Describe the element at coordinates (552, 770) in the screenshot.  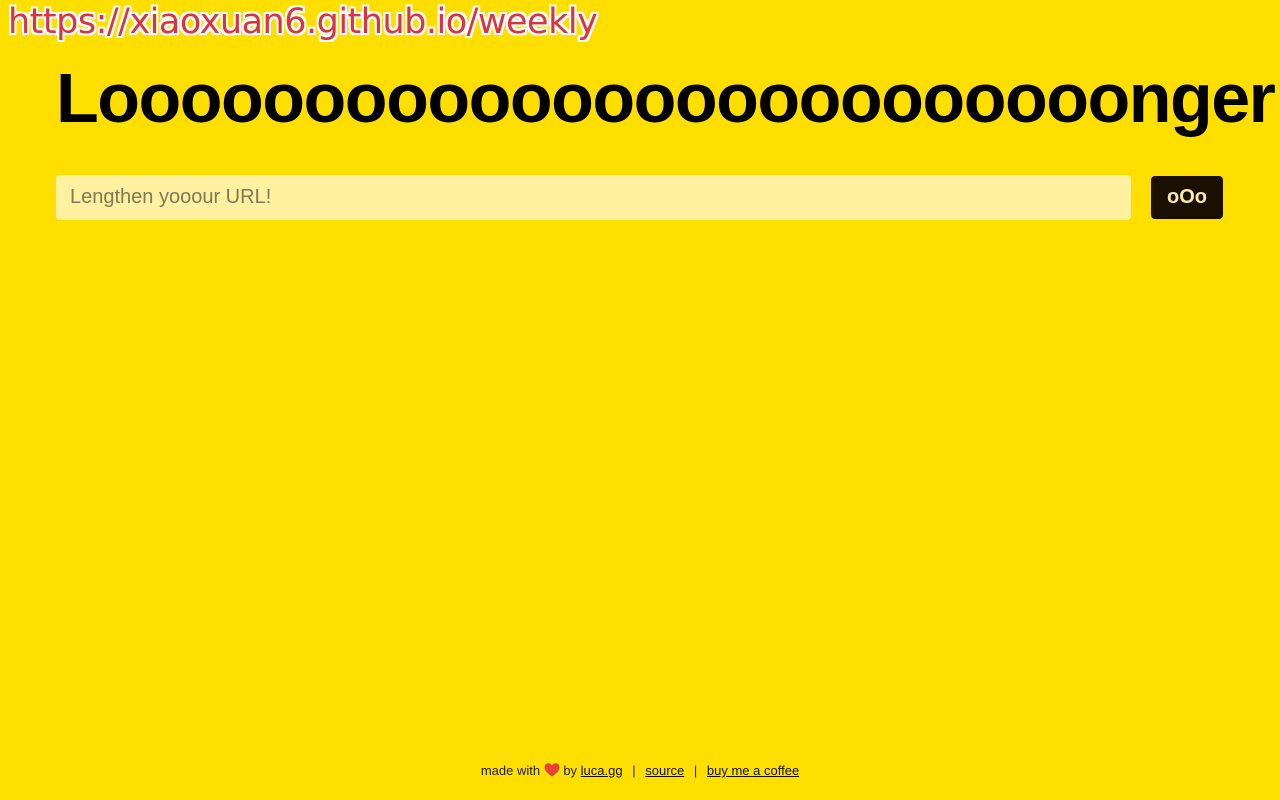
I see `heart-icon` at that location.